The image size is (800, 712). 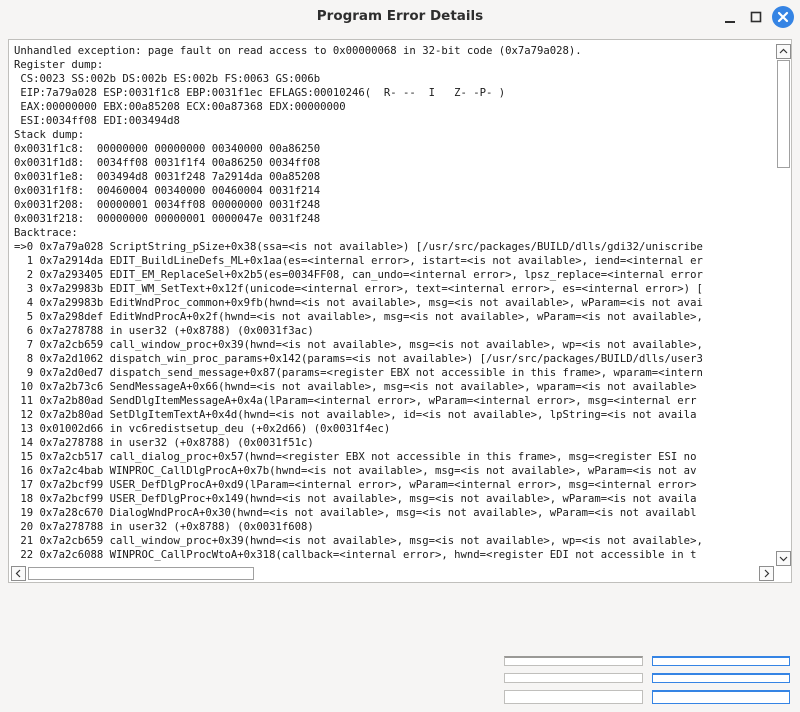 I want to click on arrow-left-icon, so click(x=18, y=573).